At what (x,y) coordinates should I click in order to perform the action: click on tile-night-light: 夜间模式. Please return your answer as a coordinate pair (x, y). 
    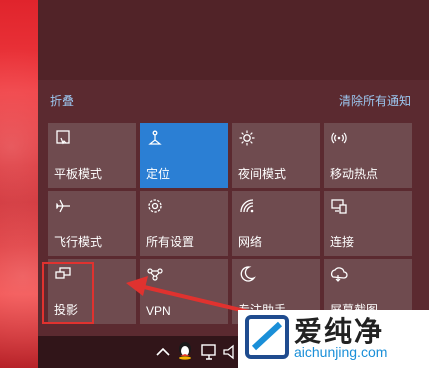
    Looking at the image, I should click on (276, 155).